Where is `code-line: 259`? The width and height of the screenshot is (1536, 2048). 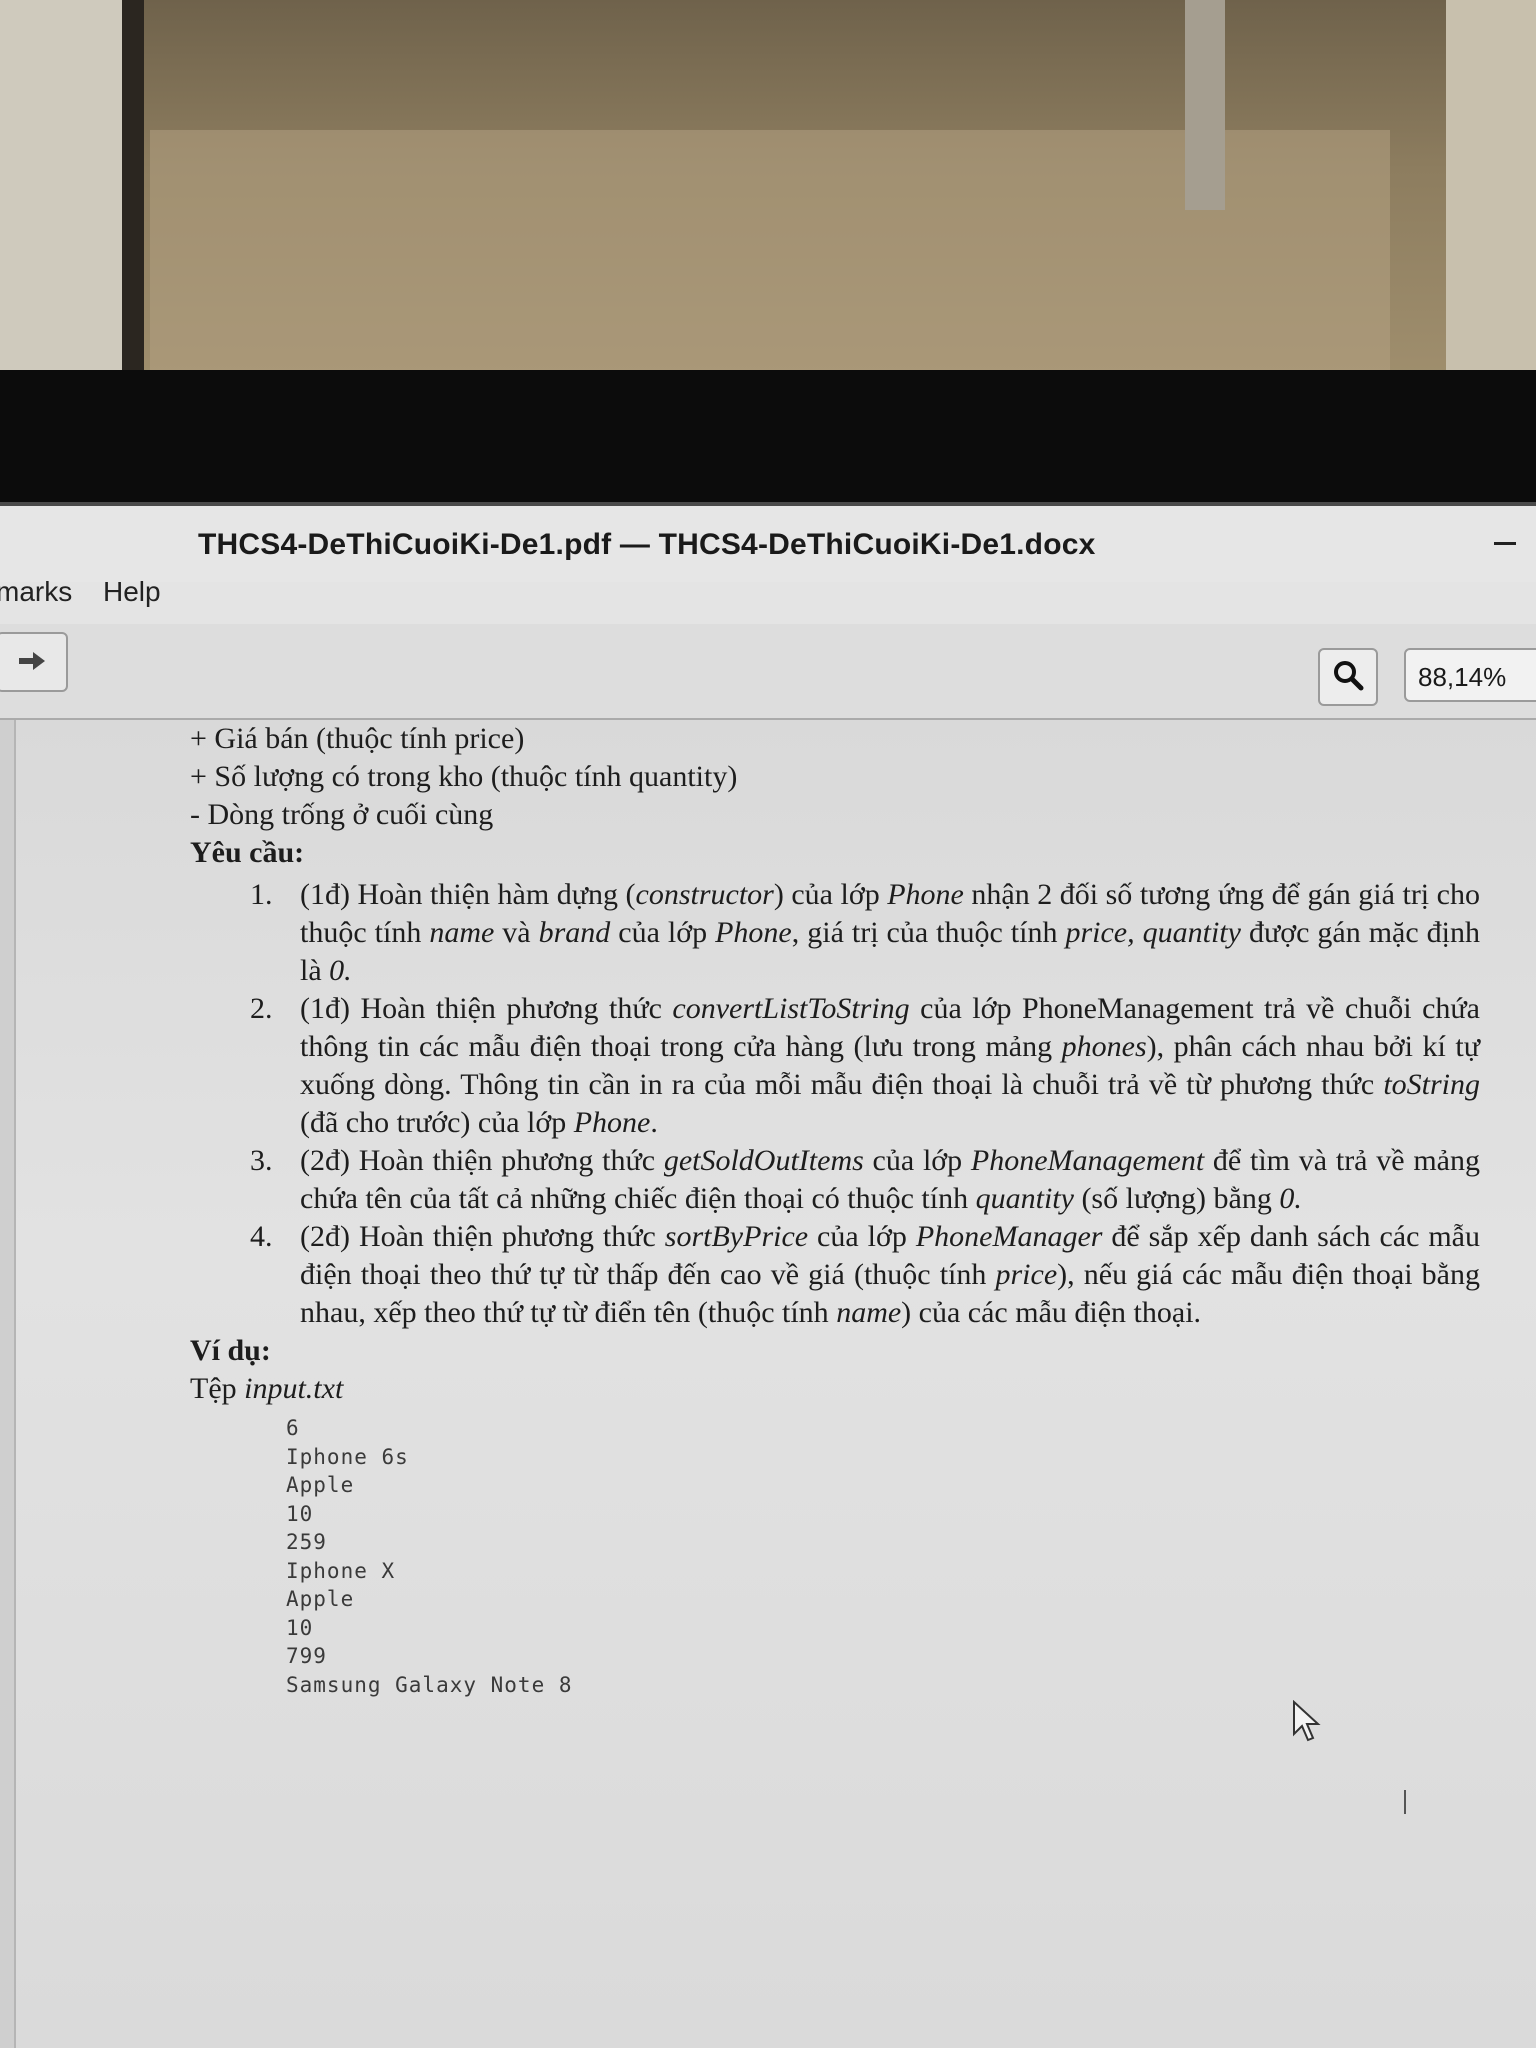 code-line: 259 is located at coordinates (306, 1542).